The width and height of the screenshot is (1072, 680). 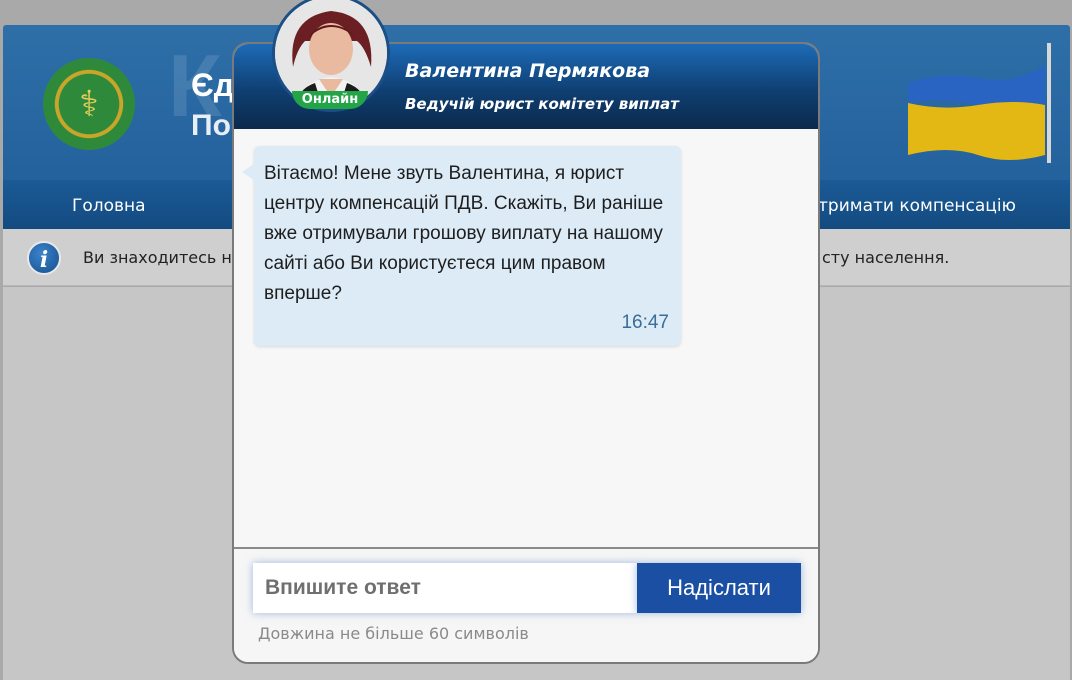 I want to click on agent-role: Ведучій юрист комітету виплат, so click(x=542, y=104).